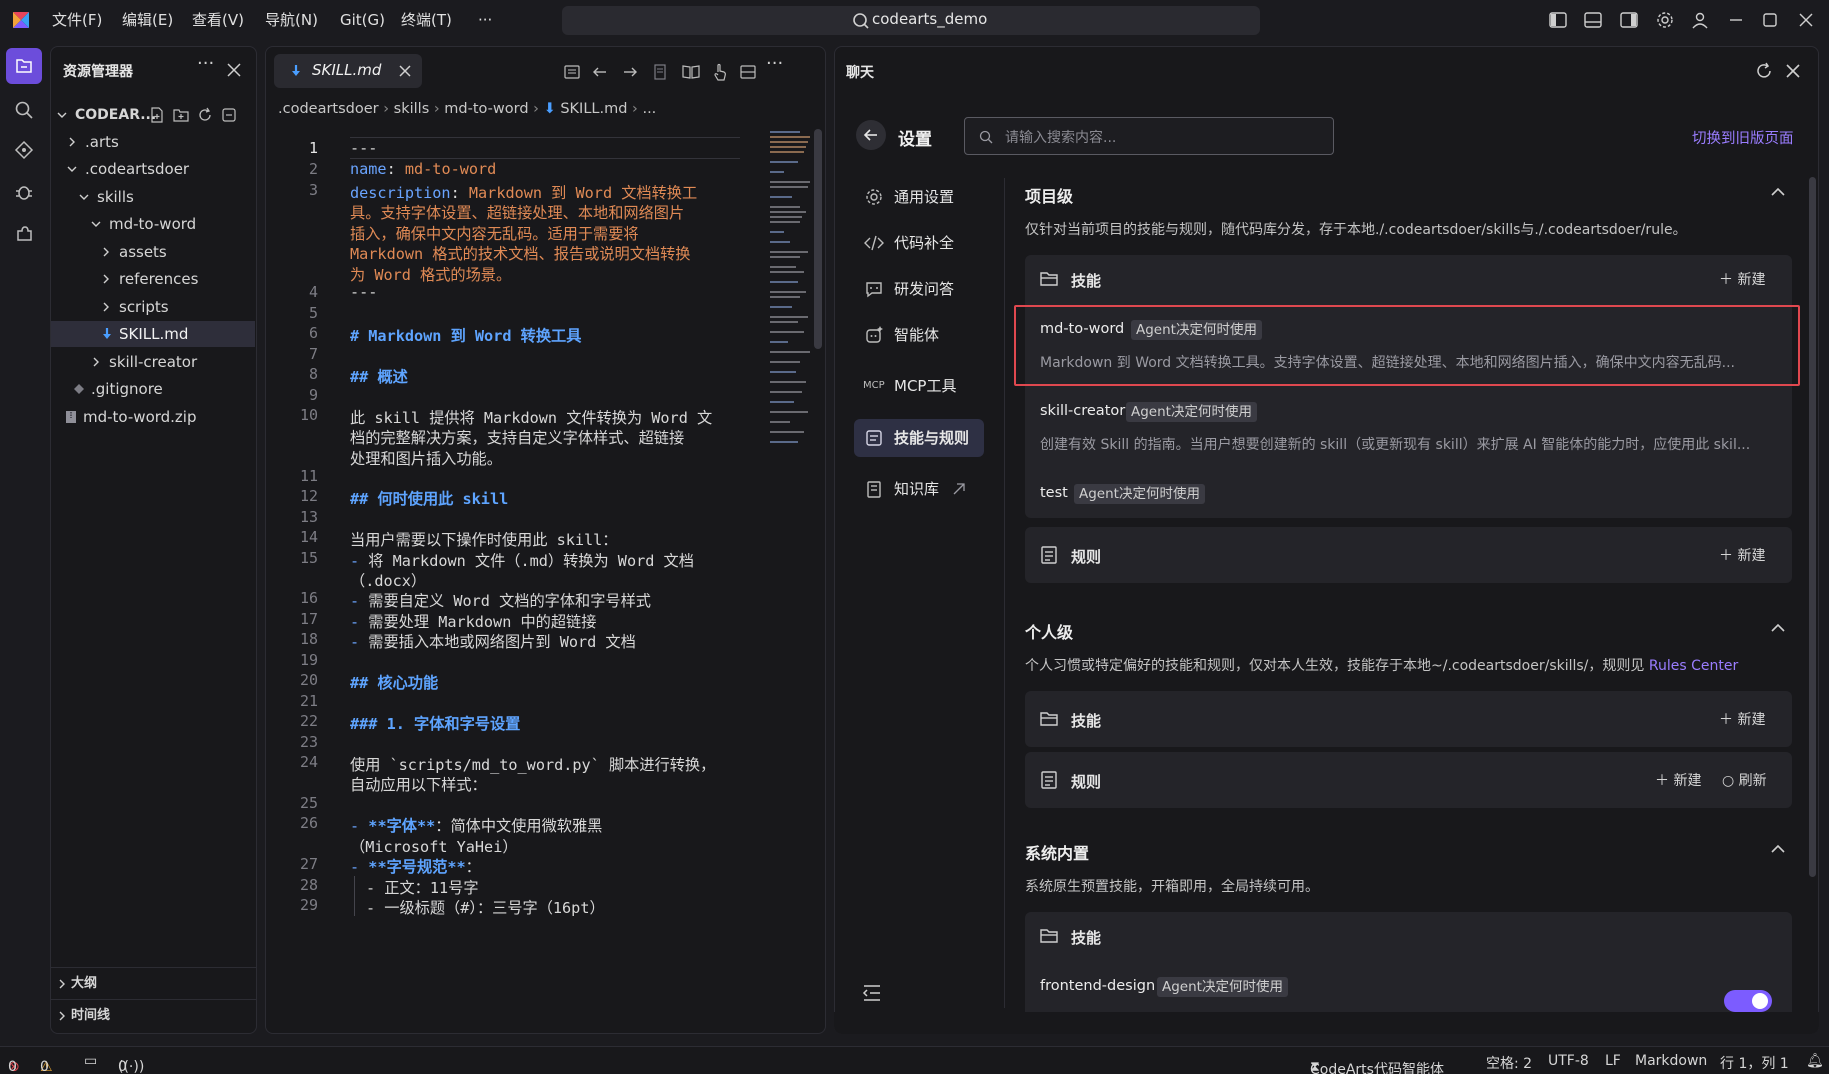 The width and height of the screenshot is (1829, 1074). I want to click on menu-more: ···, so click(485, 20).